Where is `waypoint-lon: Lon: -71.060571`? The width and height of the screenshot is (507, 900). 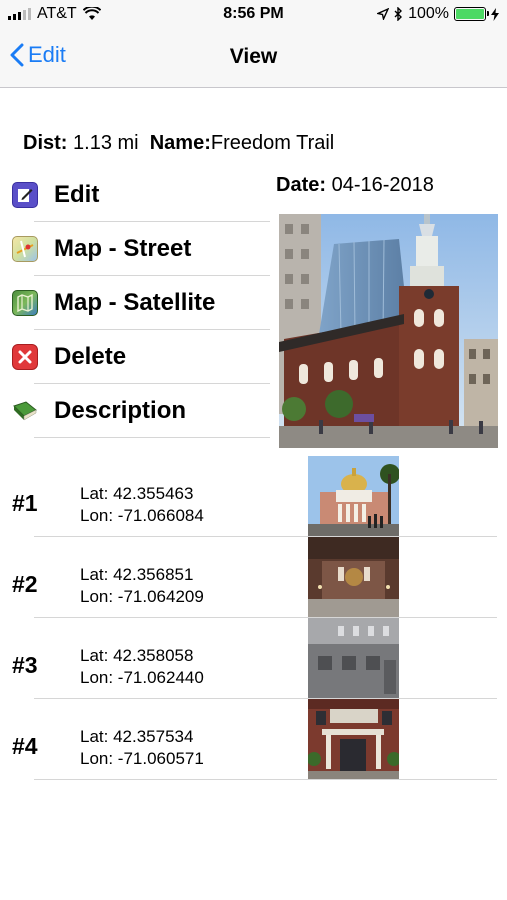 waypoint-lon: Lon: -71.060571 is located at coordinates (142, 758).